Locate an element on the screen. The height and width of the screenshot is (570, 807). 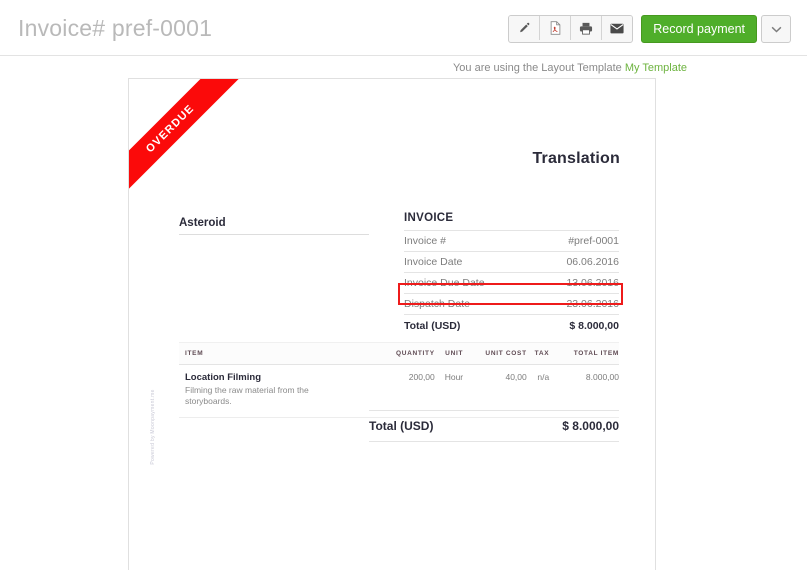
edit-button is located at coordinates (525, 28).